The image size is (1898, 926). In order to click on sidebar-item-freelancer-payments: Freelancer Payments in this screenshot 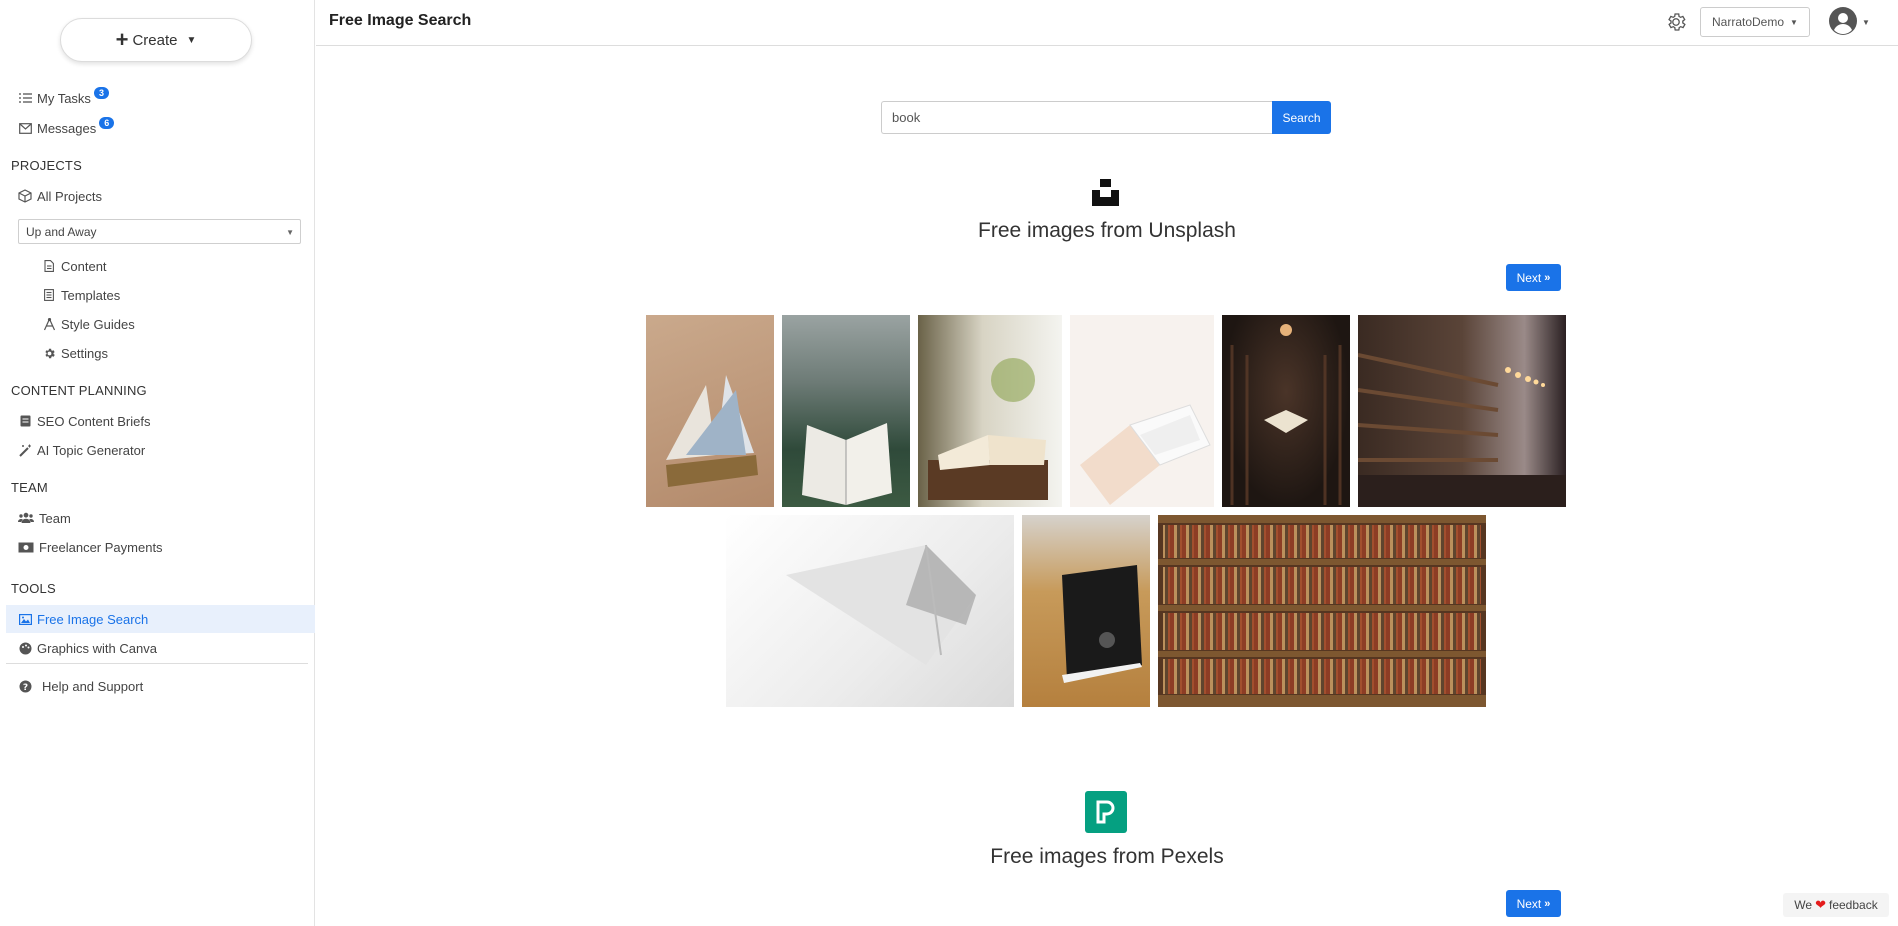, I will do `click(90, 547)`.